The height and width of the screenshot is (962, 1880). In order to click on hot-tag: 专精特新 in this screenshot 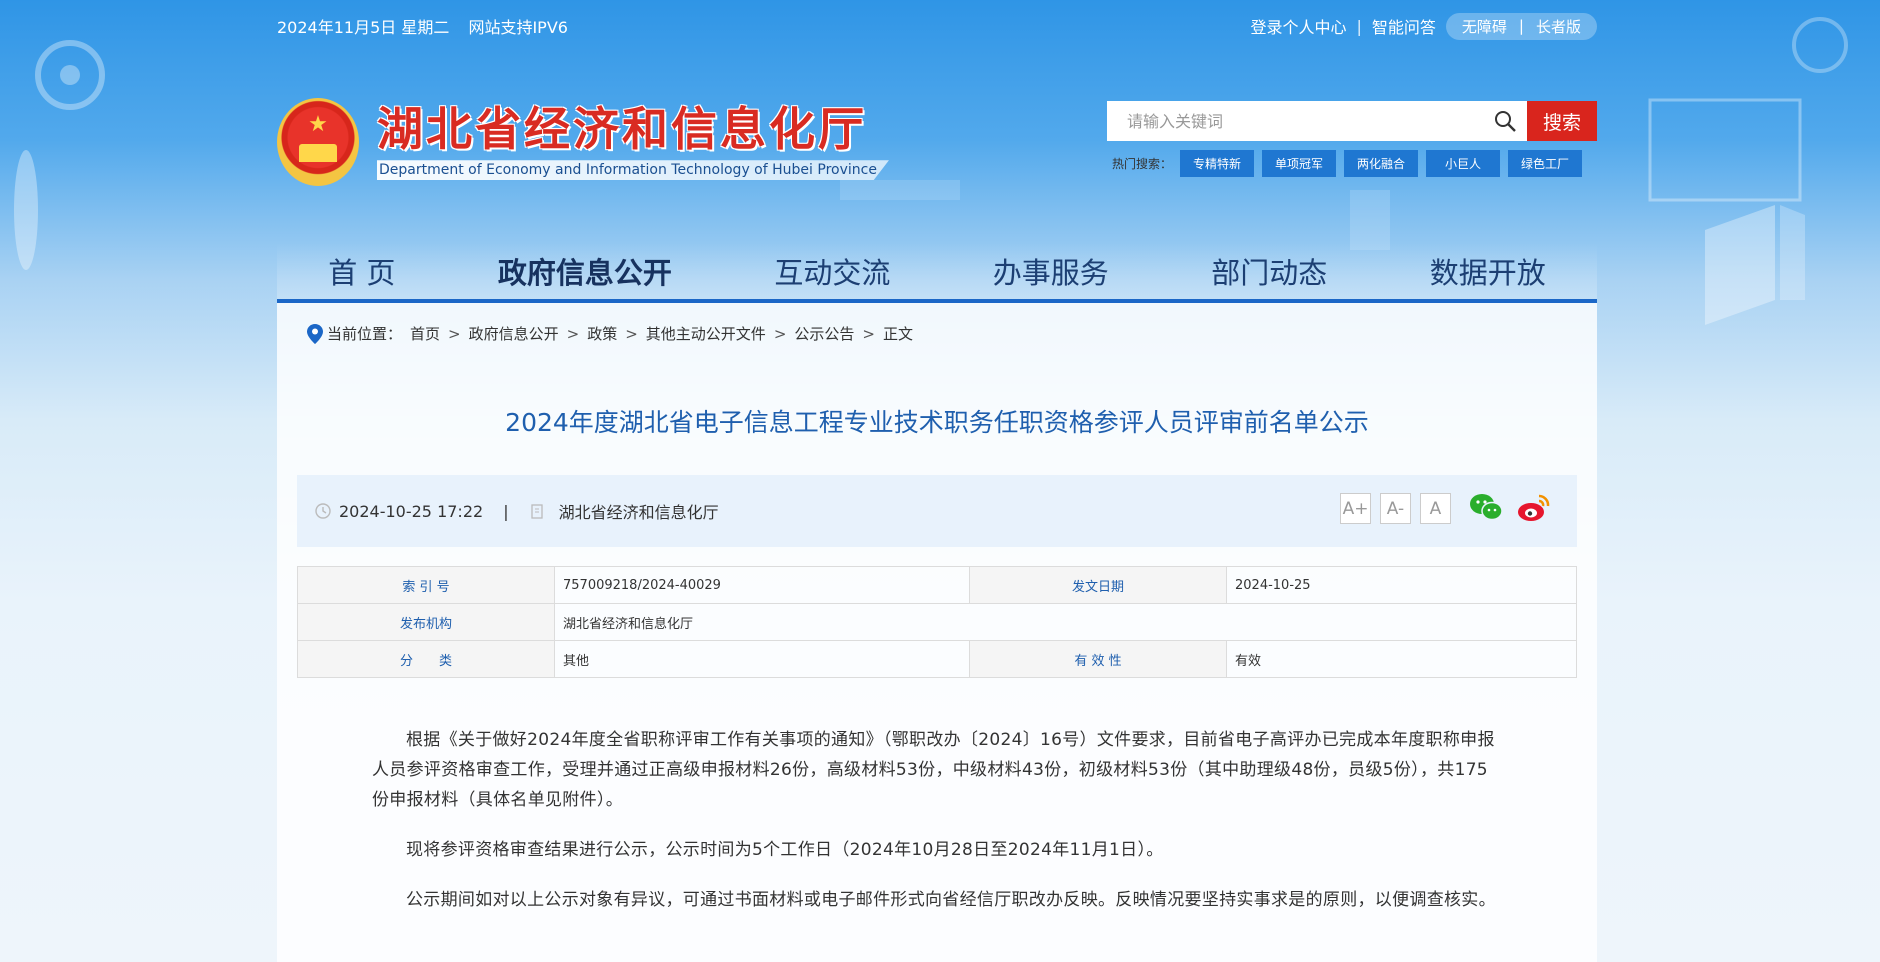, I will do `click(1217, 163)`.